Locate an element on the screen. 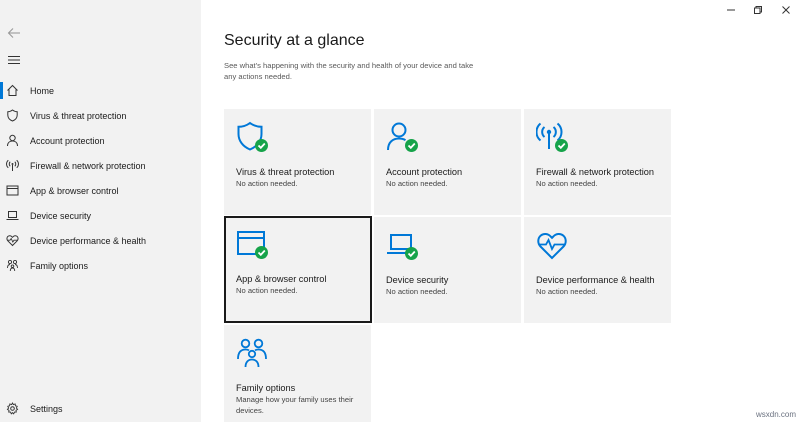 This screenshot has height=422, width=800. tile-account-protection: Account protection No action needed. is located at coordinates (447, 162).